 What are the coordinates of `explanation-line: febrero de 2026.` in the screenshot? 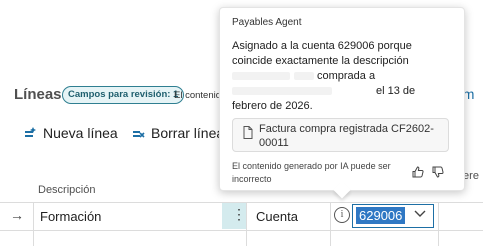 It's located at (272, 106).